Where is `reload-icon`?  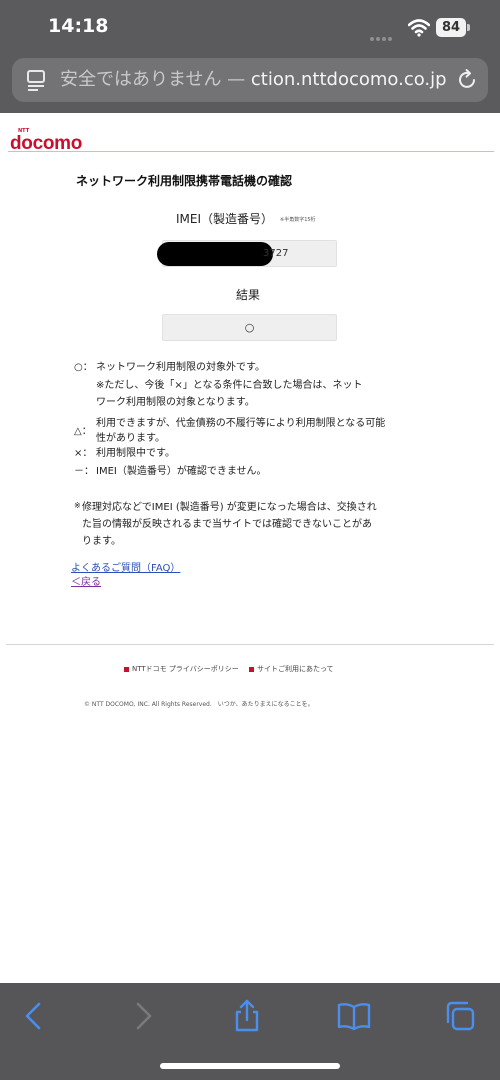 reload-icon is located at coordinates (467, 80).